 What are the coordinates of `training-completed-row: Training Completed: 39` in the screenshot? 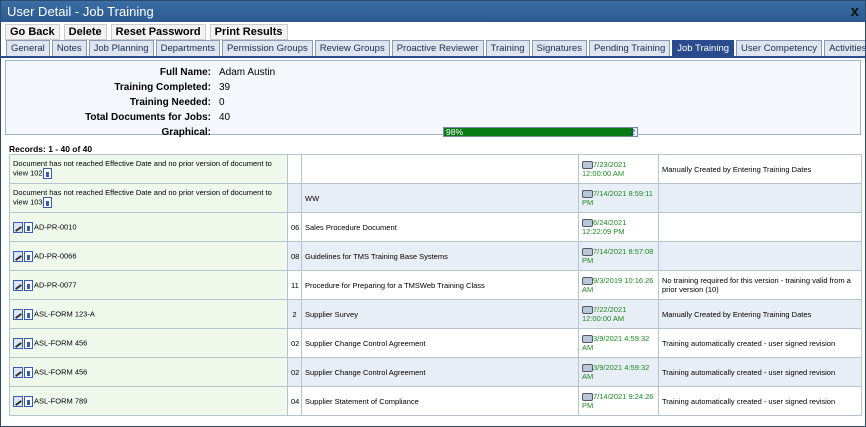 It's located at (433, 87).